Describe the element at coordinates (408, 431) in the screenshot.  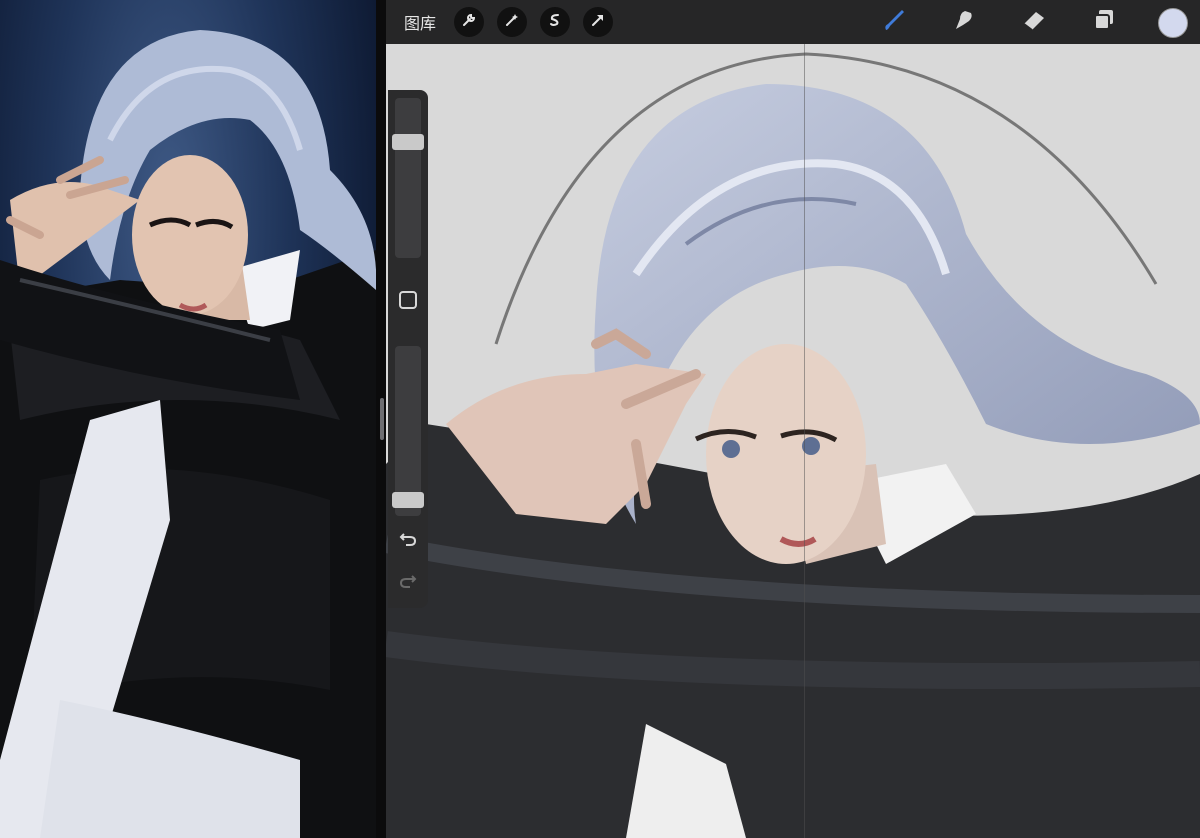
I see `opacity-slider` at that location.